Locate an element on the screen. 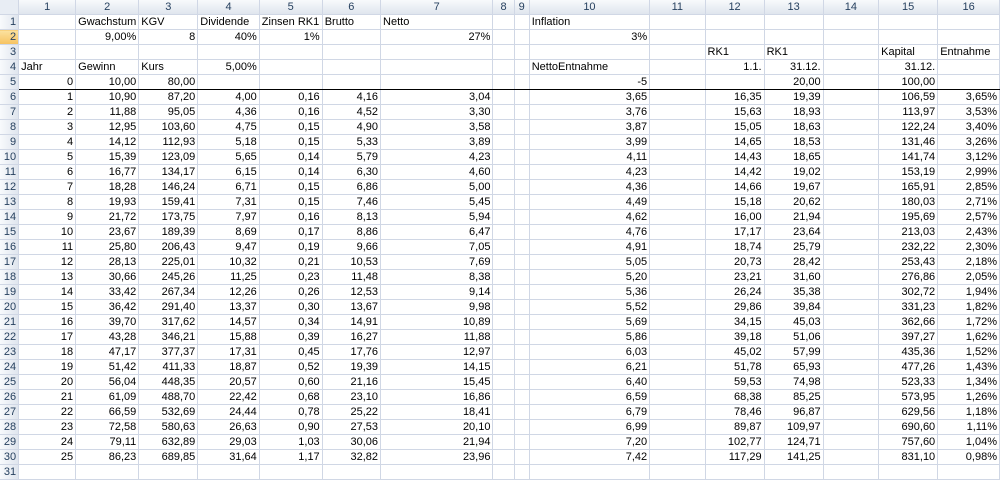 The width and height of the screenshot is (1000, 483). cell-r30-c9 is located at coordinates (522, 457).